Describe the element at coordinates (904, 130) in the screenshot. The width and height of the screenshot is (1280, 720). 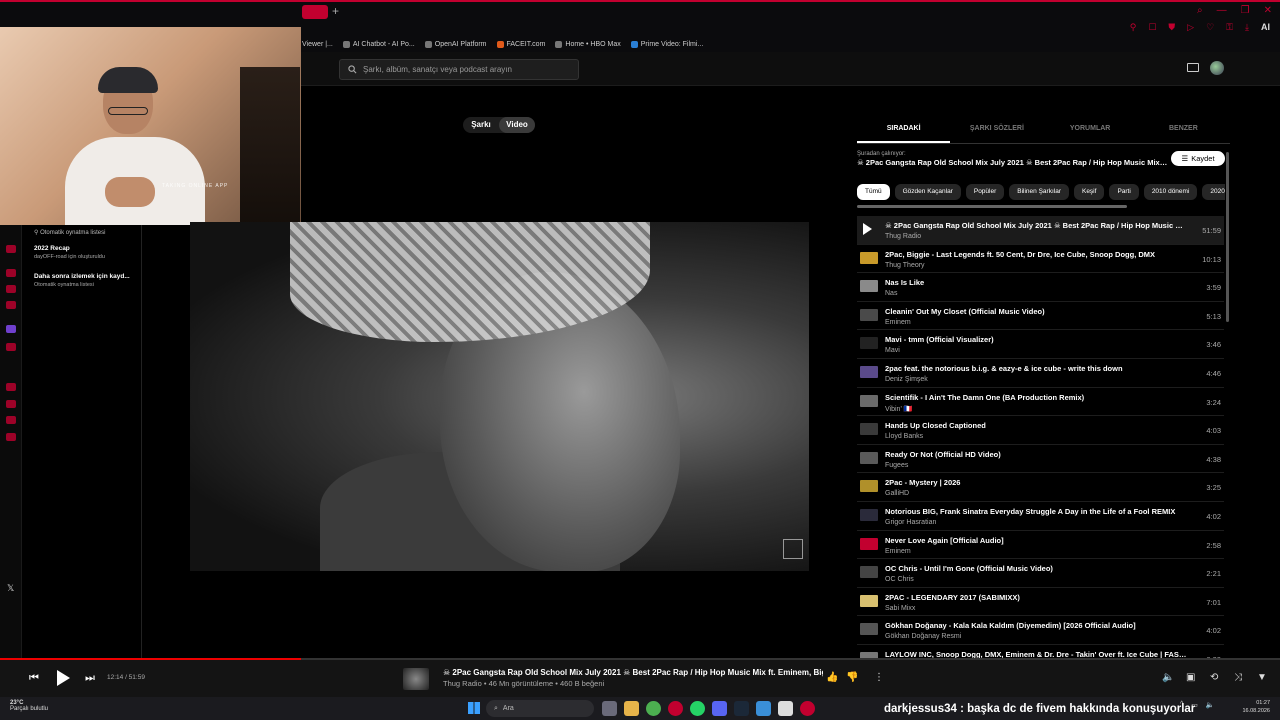
I see `tab-up-next: SIRADAKİ` at that location.